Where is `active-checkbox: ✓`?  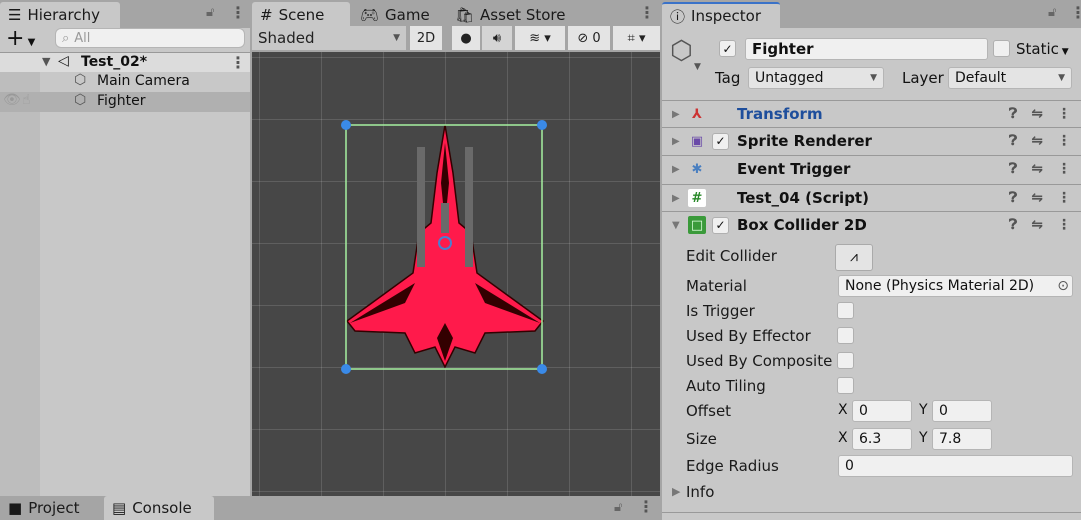 active-checkbox: ✓ is located at coordinates (727, 48).